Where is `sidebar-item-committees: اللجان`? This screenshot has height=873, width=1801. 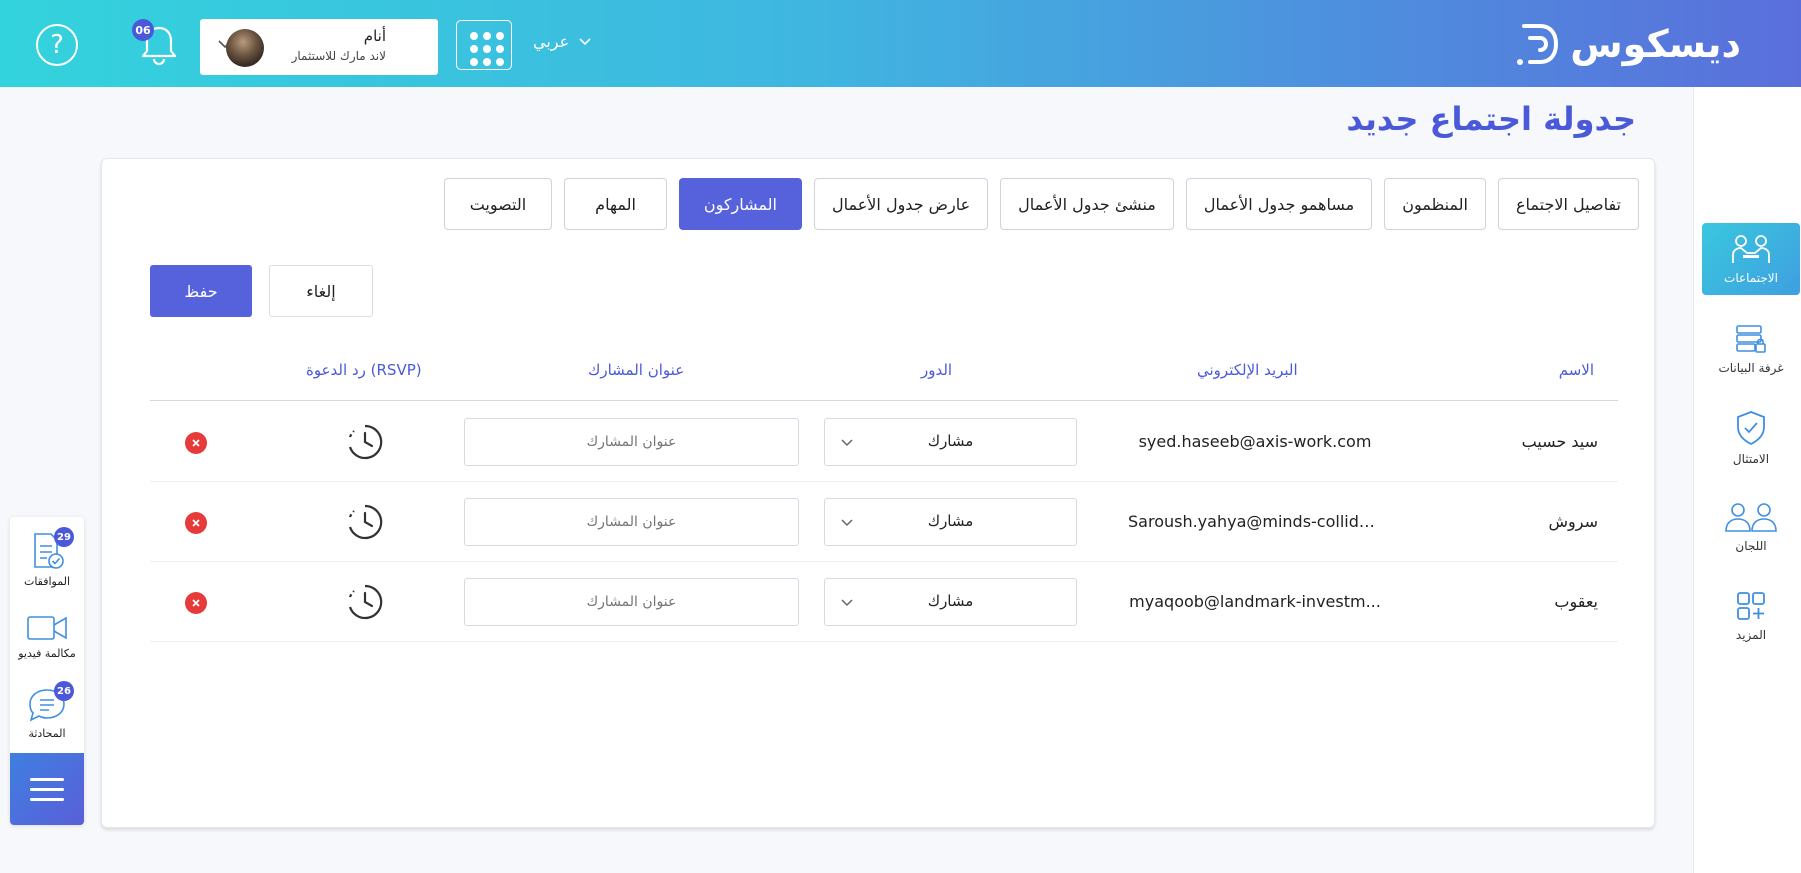 sidebar-item-committees: اللجان is located at coordinates (1751, 527).